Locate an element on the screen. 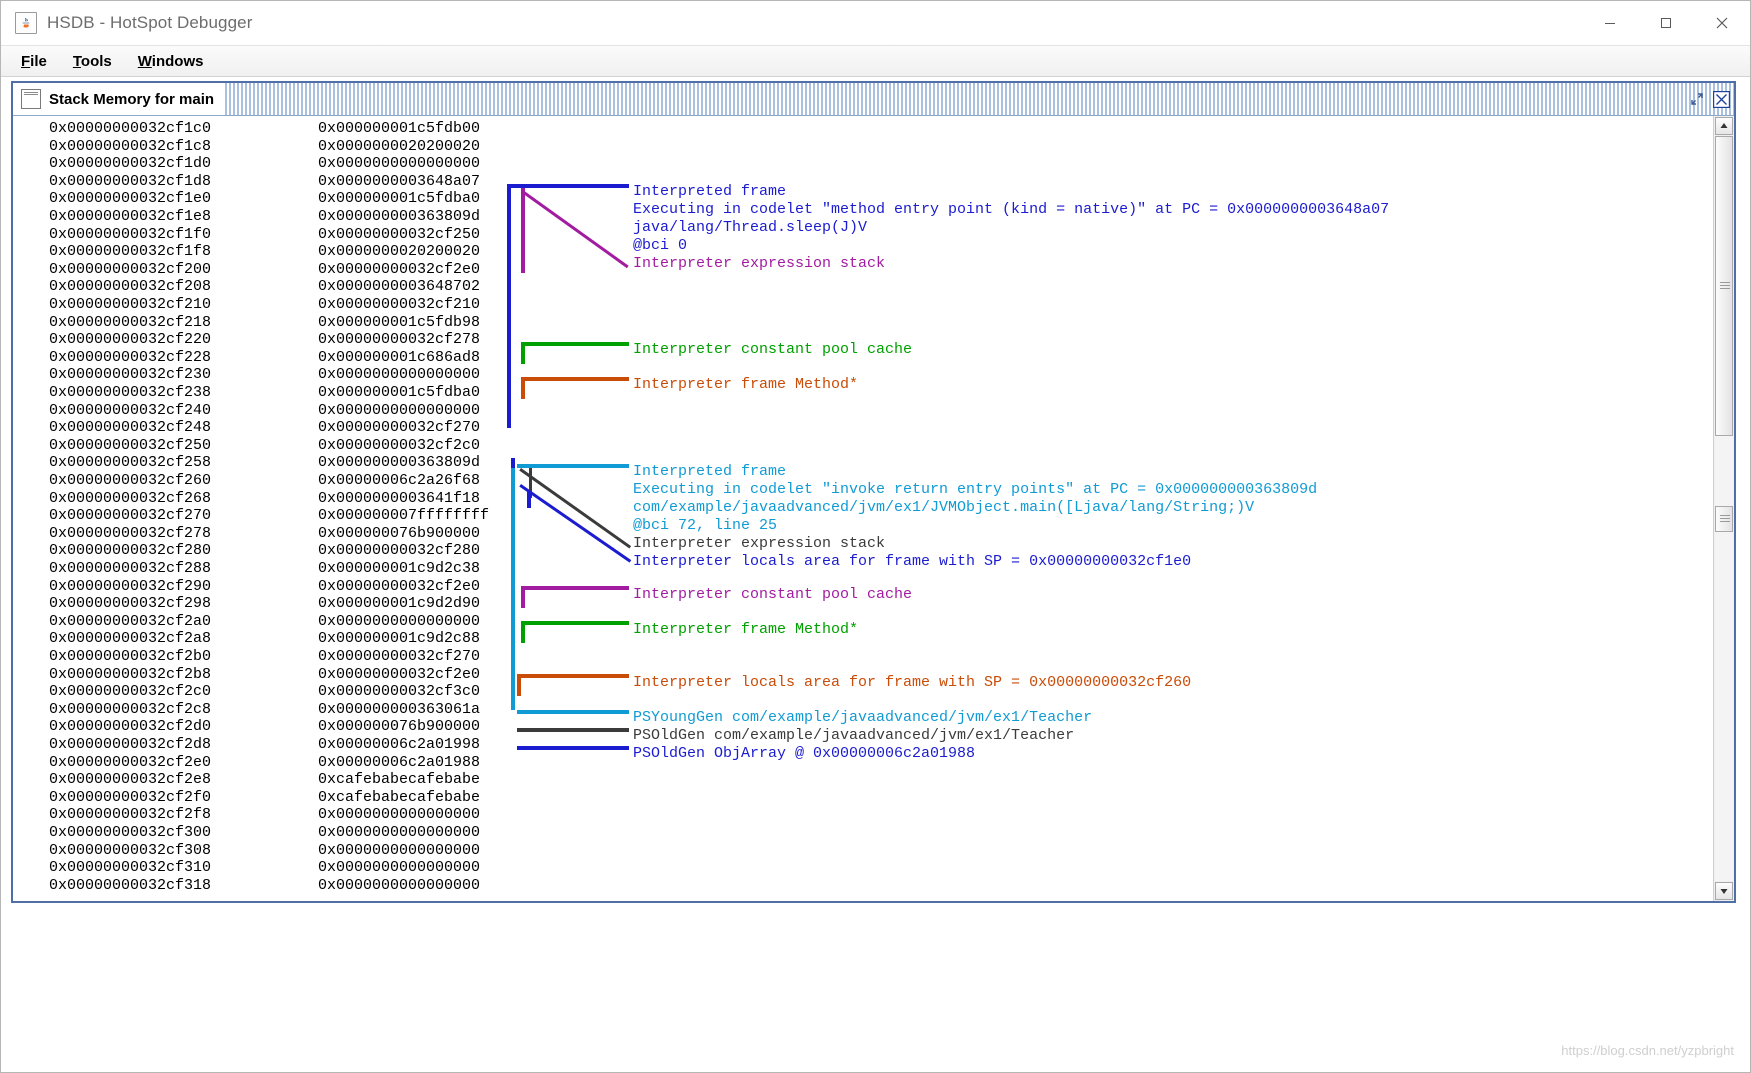 Image resolution: width=1751 pixels, height=1073 pixels. memory-address-cell: 0x00000000032cf240 is located at coordinates (130, 411).